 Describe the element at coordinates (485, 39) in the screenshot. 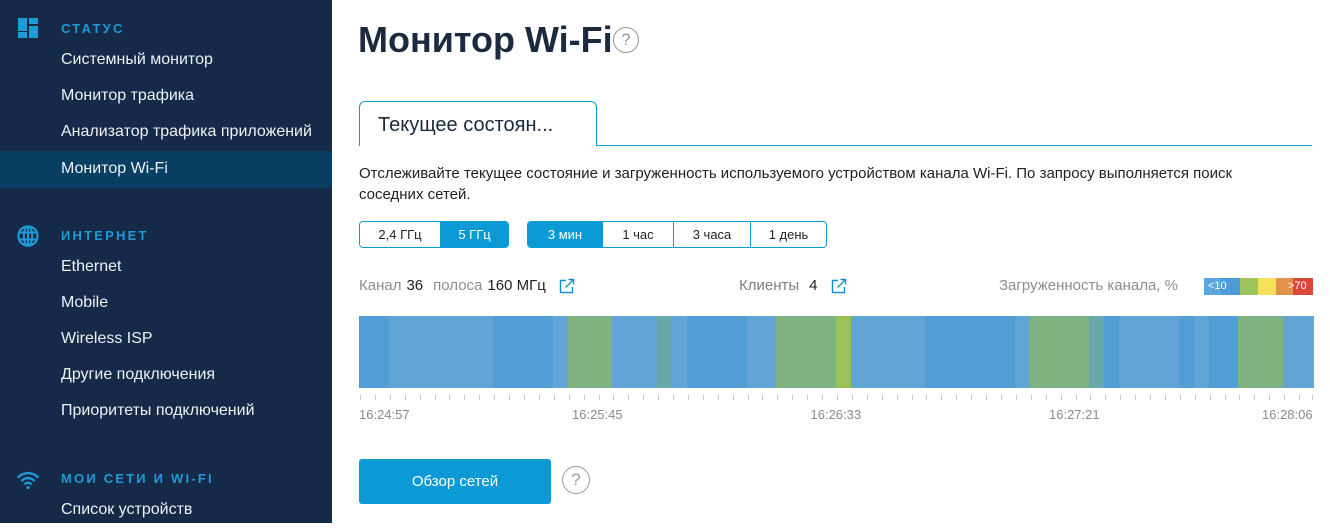

I see `page-title: Монитор Wi-Fi` at that location.